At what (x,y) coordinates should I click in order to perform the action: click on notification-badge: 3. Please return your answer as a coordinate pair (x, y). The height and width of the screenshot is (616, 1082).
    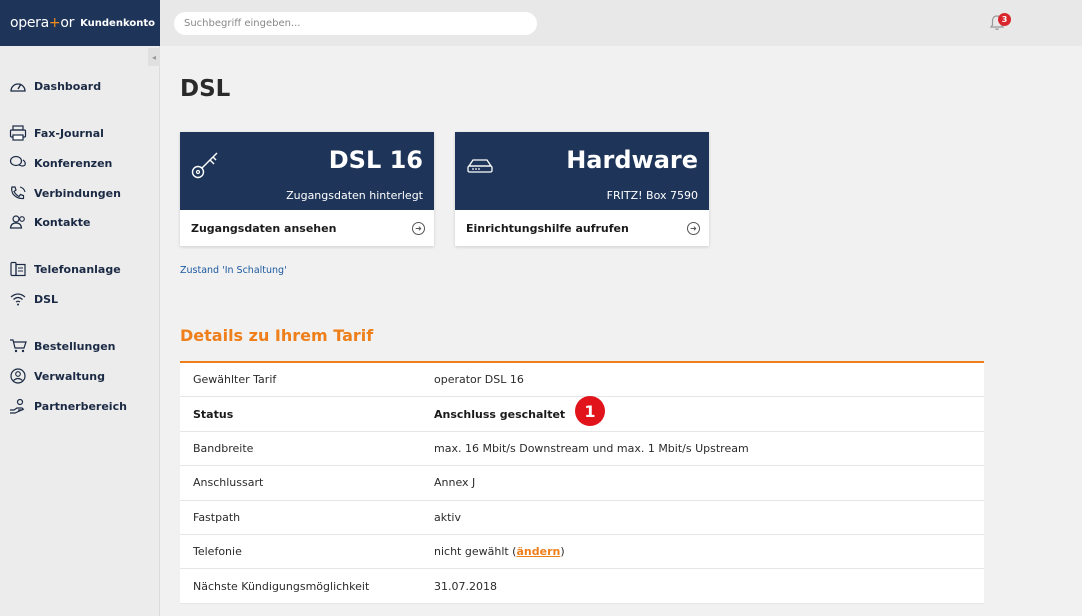
    Looking at the image, I should click on (1004, 19).